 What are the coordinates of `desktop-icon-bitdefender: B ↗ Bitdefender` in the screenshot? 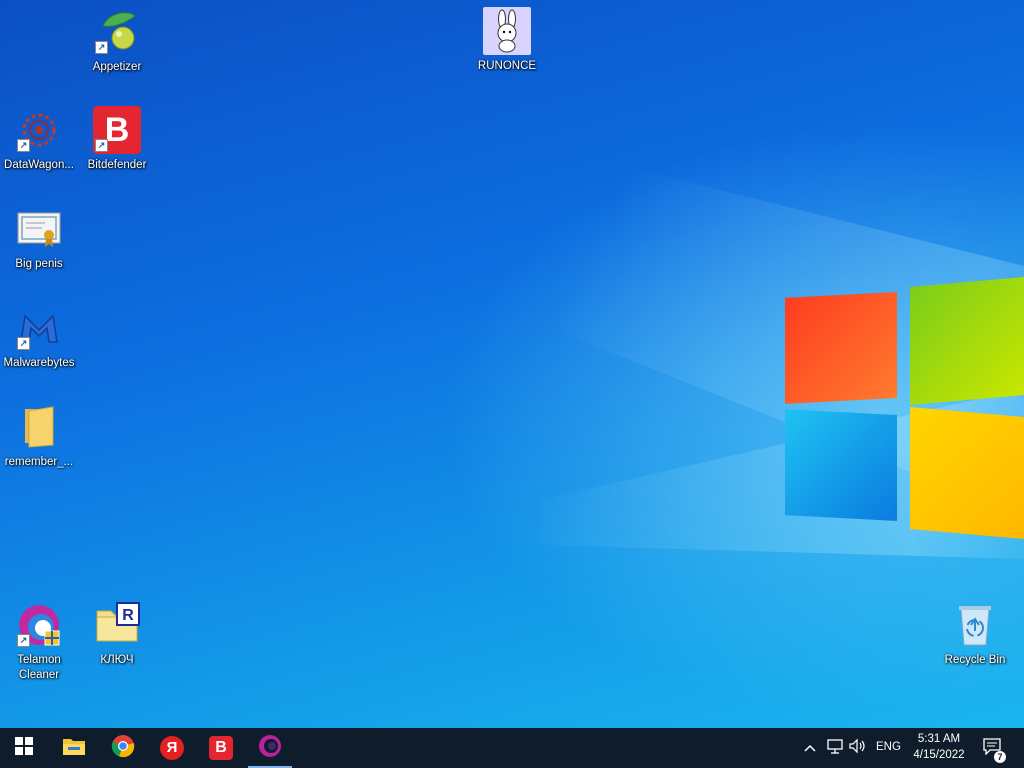 It's located at (117, 139).